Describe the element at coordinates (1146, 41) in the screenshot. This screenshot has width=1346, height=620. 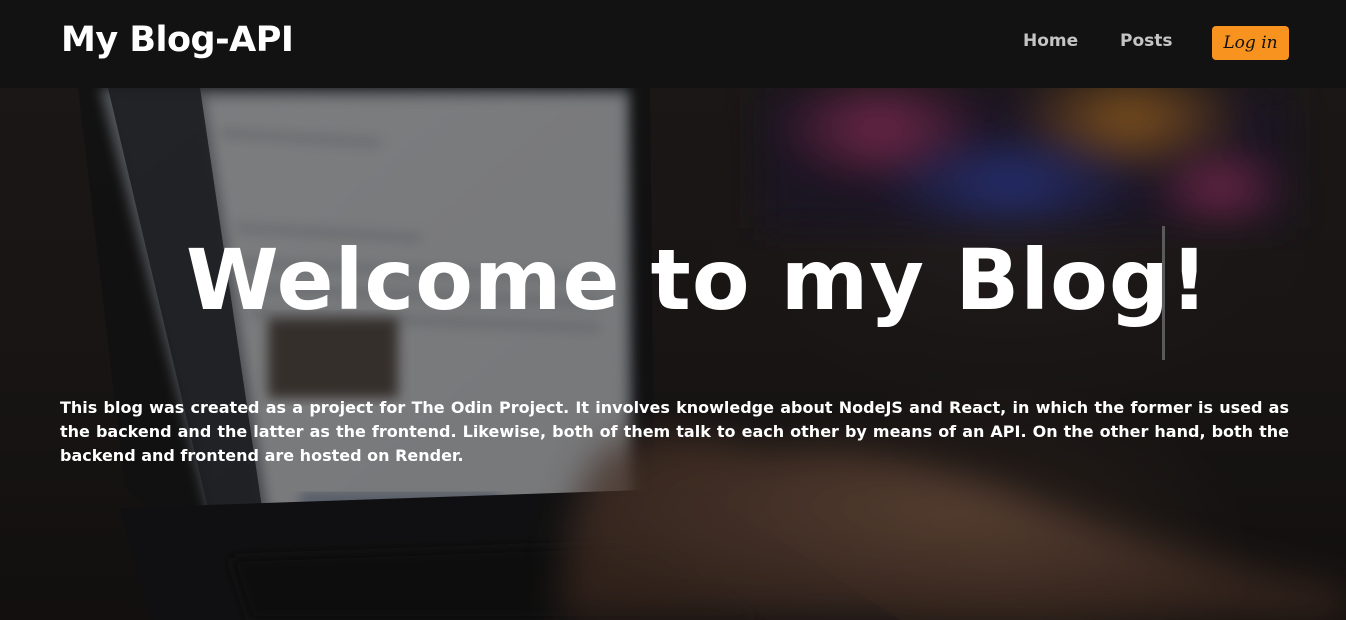
I see `nav-link-posts: Posts` at that location.